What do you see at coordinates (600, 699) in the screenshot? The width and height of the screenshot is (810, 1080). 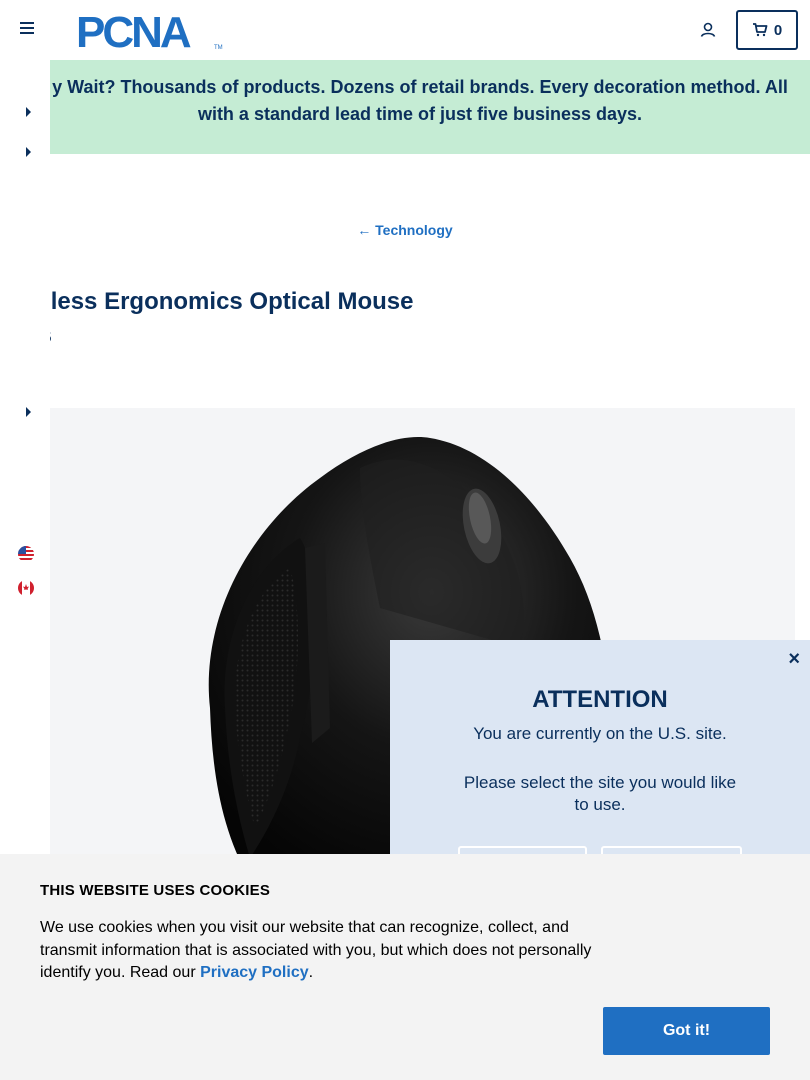 I see `modal-title: ATTENTION` at bounding box center [600, 699].